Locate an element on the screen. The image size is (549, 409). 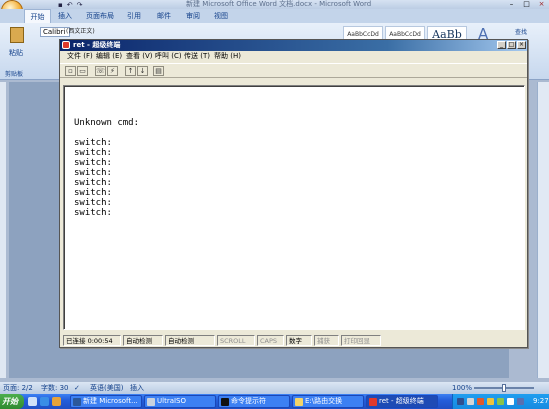
vertical-scrollbar is located at coordinates (543, 230).